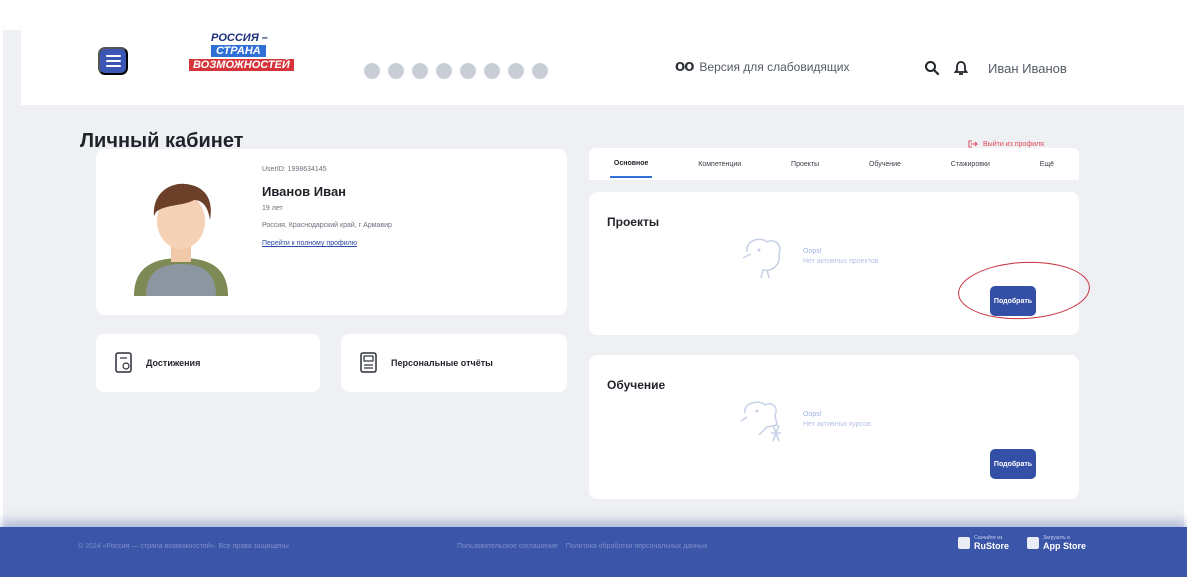 This screenshot has height=577, width=1187. I want to click on logout-icon, so click(973, 144).